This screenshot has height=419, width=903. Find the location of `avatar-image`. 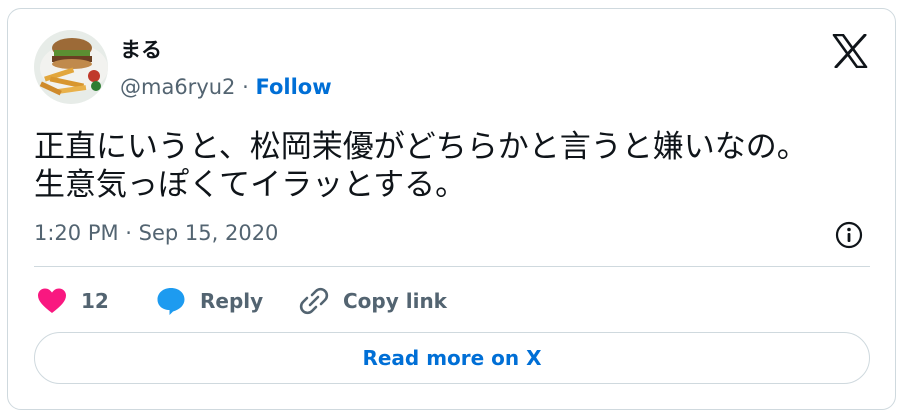

avatar-image is located at coordinates (71, 67).